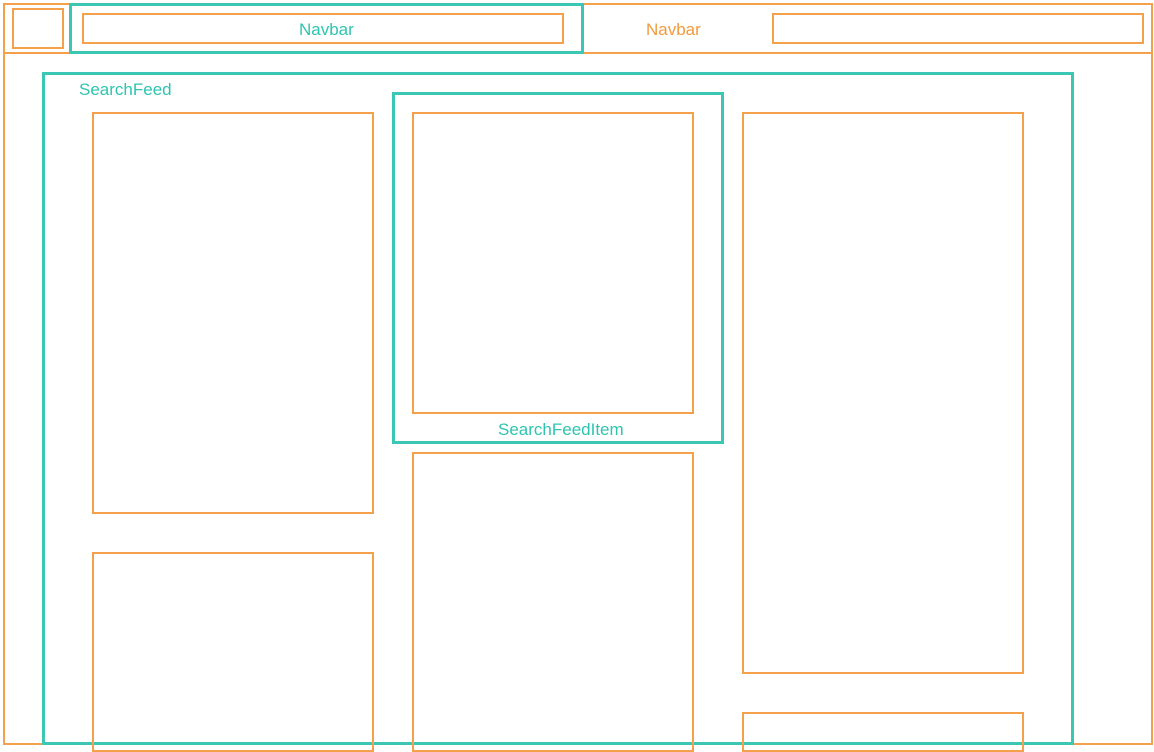 The width and height of the screenshot is (1154, 752). What do you see at coordinates (125, 89) in the screenshot?
I see `search-feed-label: SearchFeed` at bounding box center [125, 89].